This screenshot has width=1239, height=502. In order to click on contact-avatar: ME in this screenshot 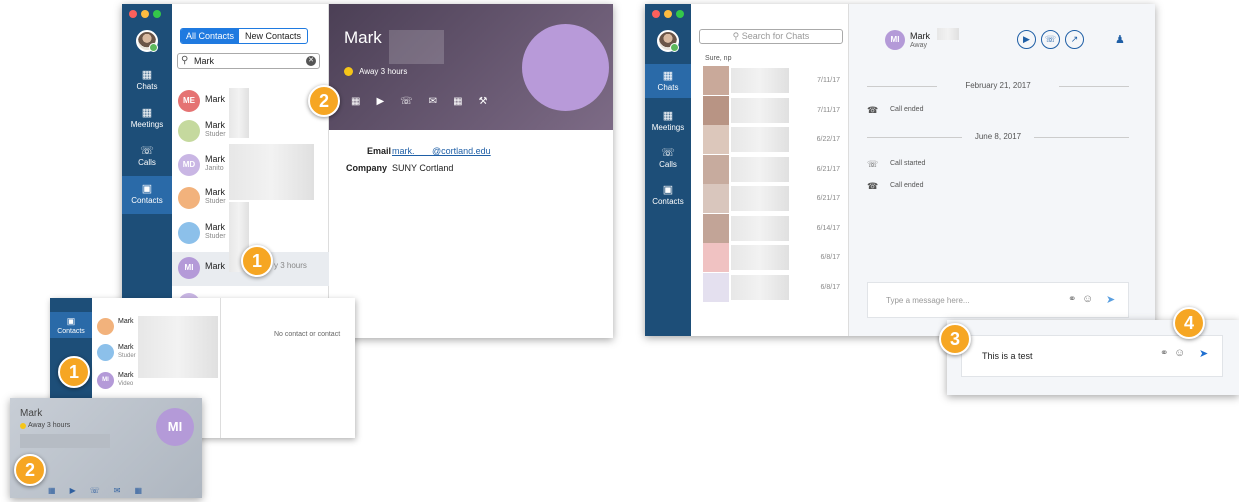, I will do `click(189, 101)`.